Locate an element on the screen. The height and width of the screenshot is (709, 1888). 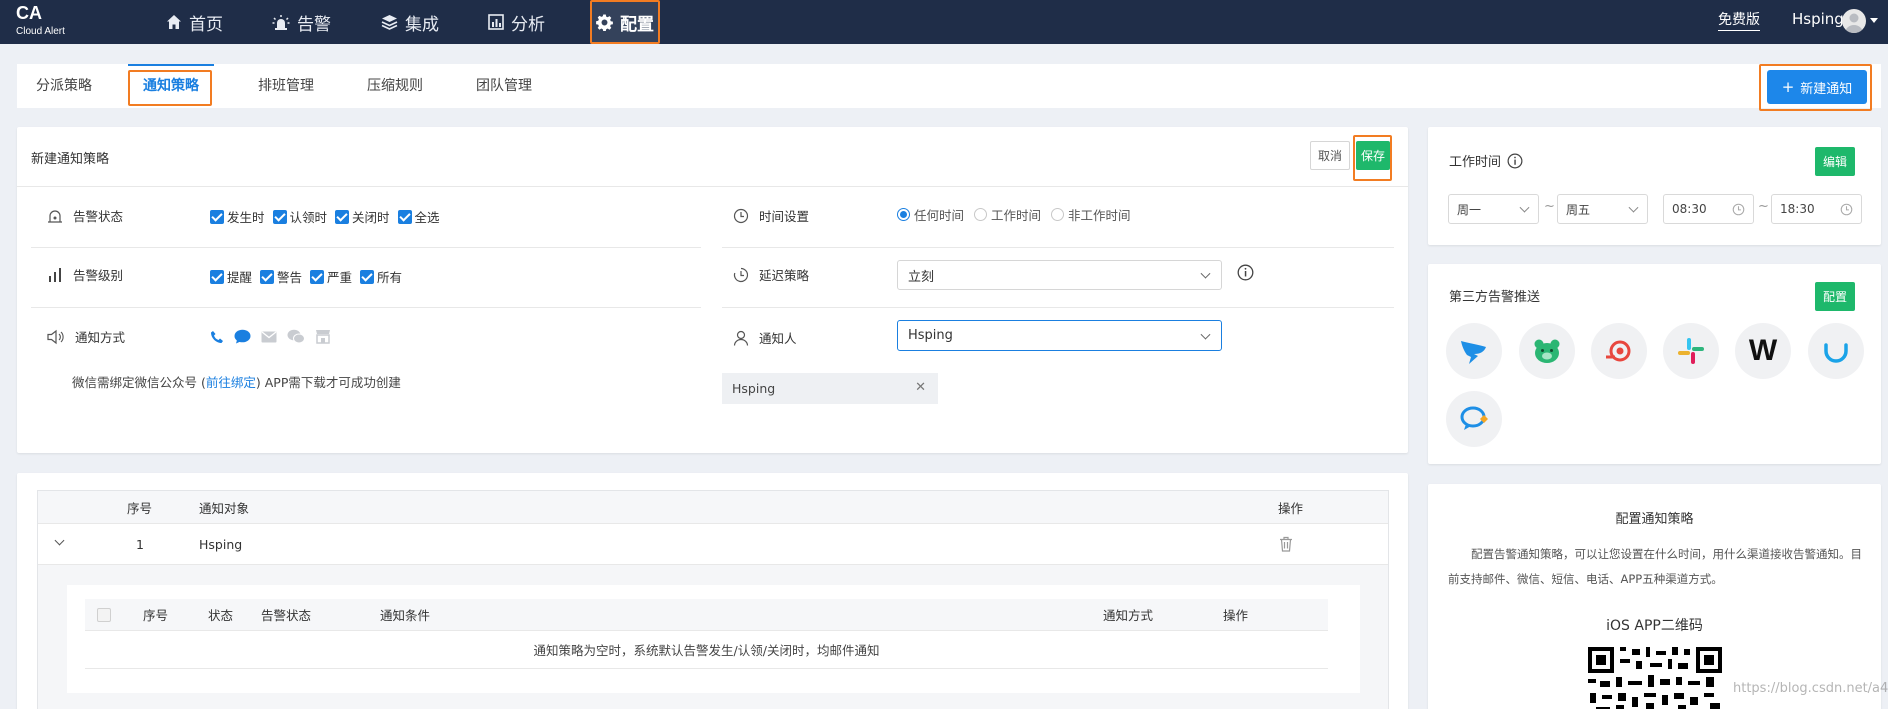
app-logo-subtitle: Cloud Alert is located at coordinates (40, 31).